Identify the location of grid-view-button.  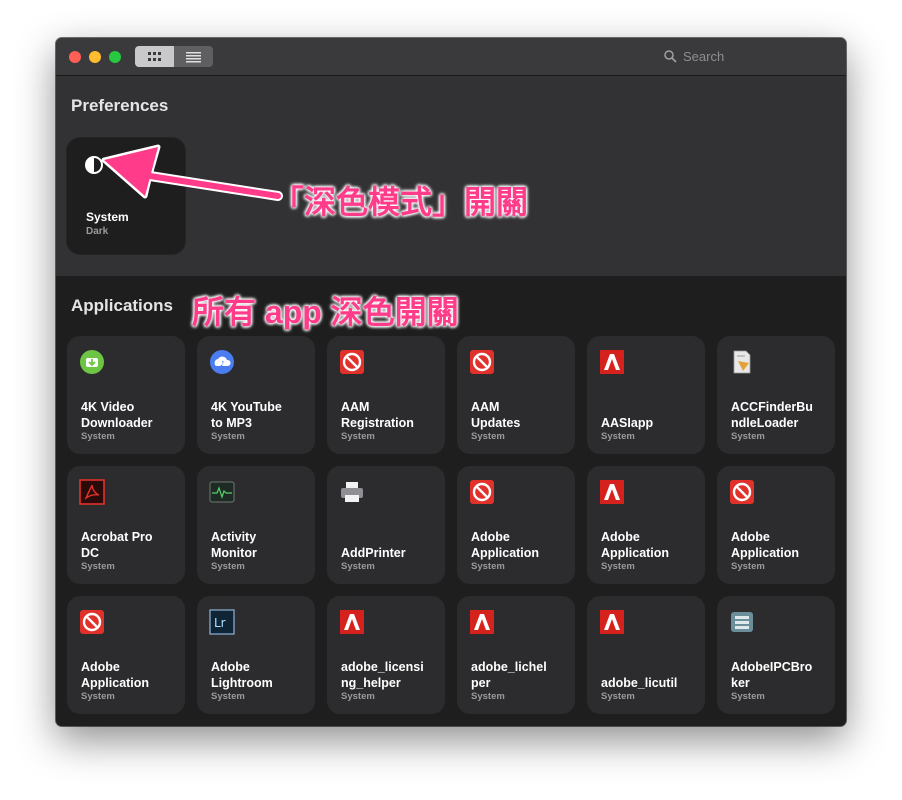
(154, 56).